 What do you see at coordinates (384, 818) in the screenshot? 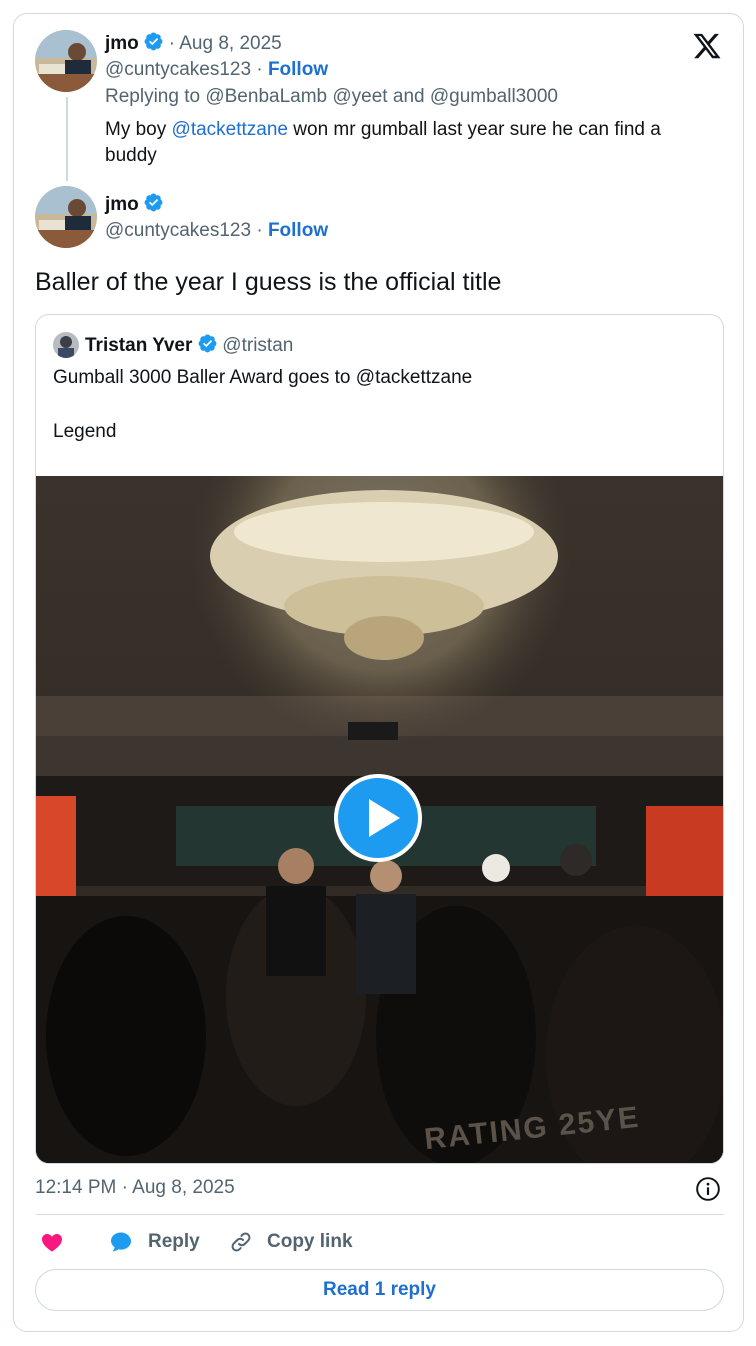
I see `play-icon` at bounding box center [384, 818].